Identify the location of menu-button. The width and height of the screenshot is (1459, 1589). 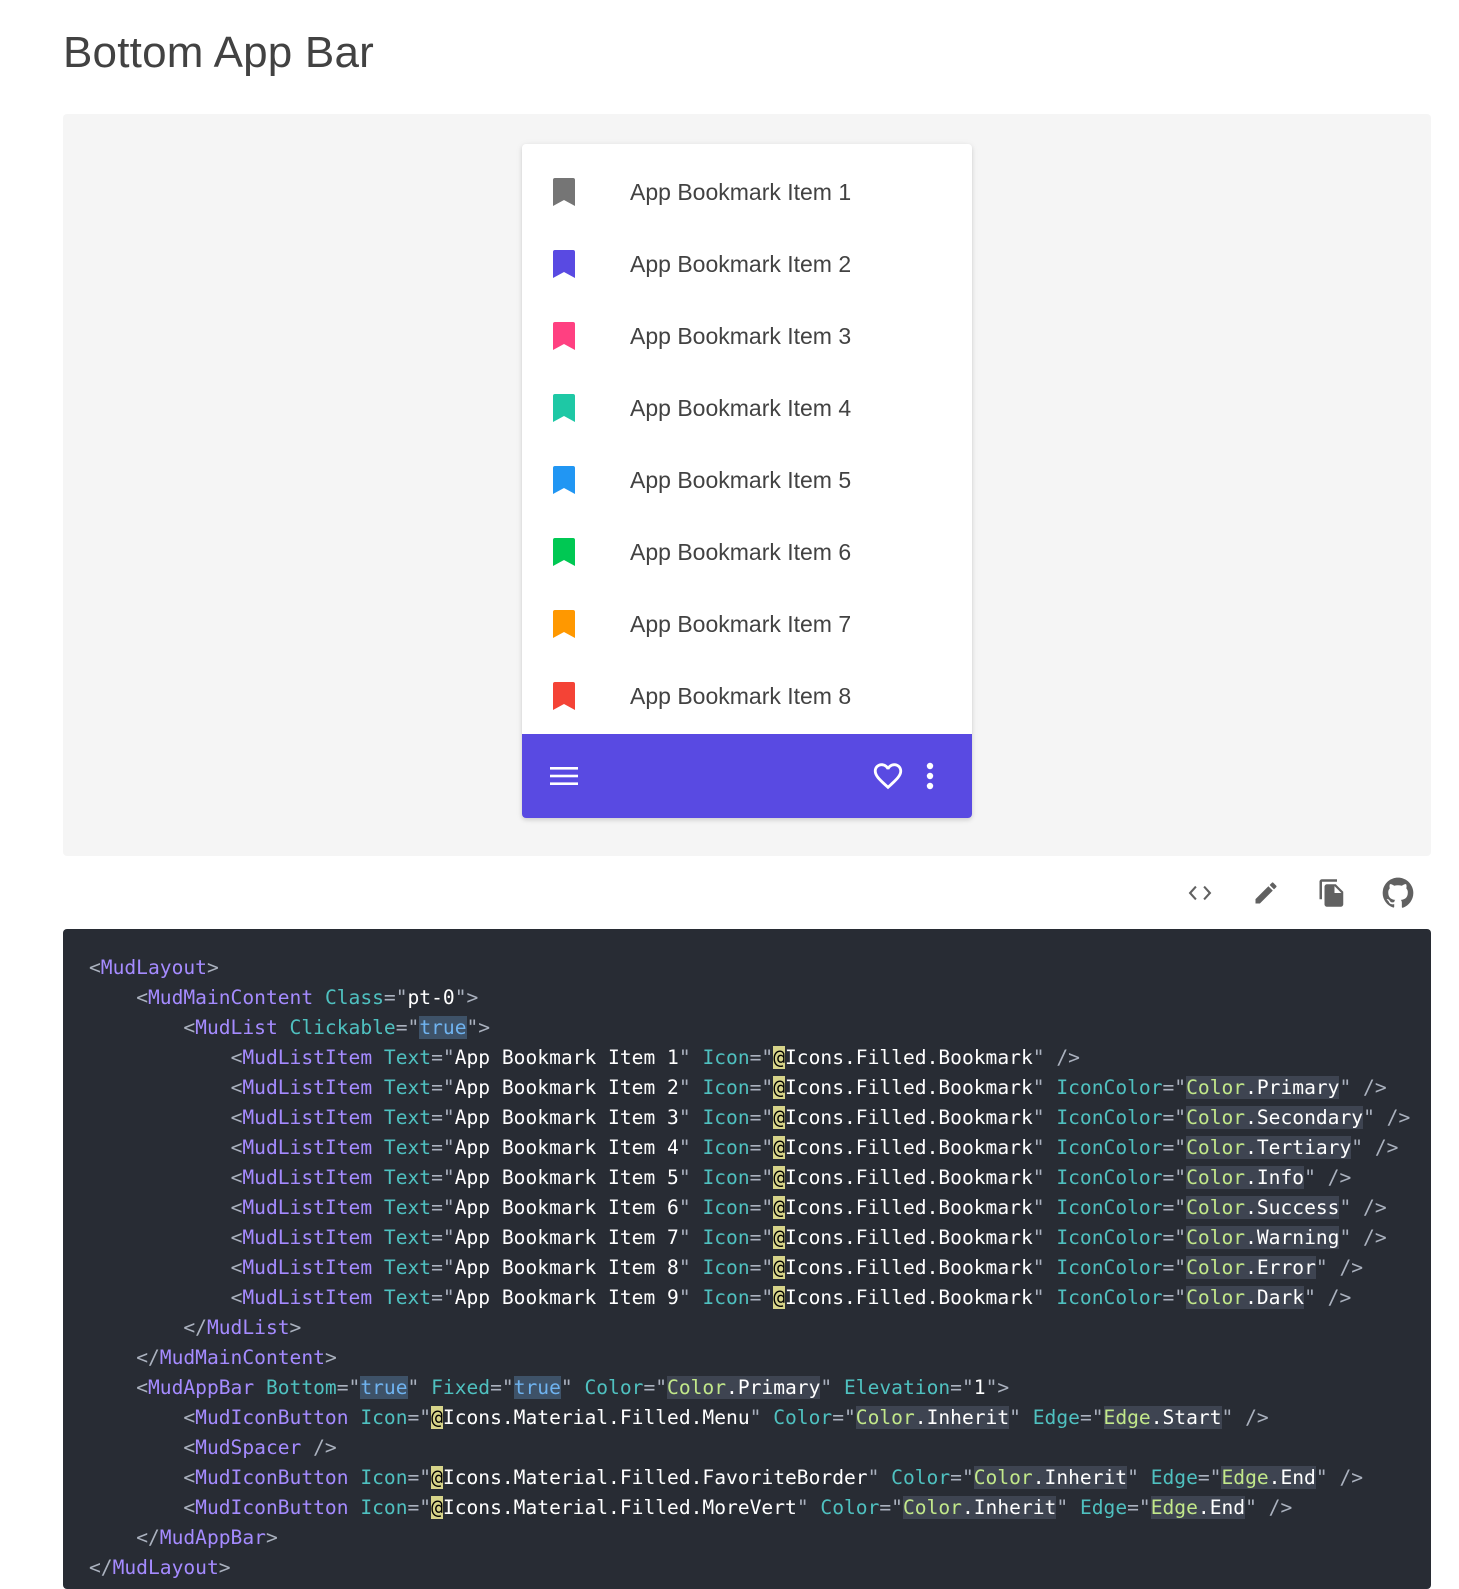
(564, 776).